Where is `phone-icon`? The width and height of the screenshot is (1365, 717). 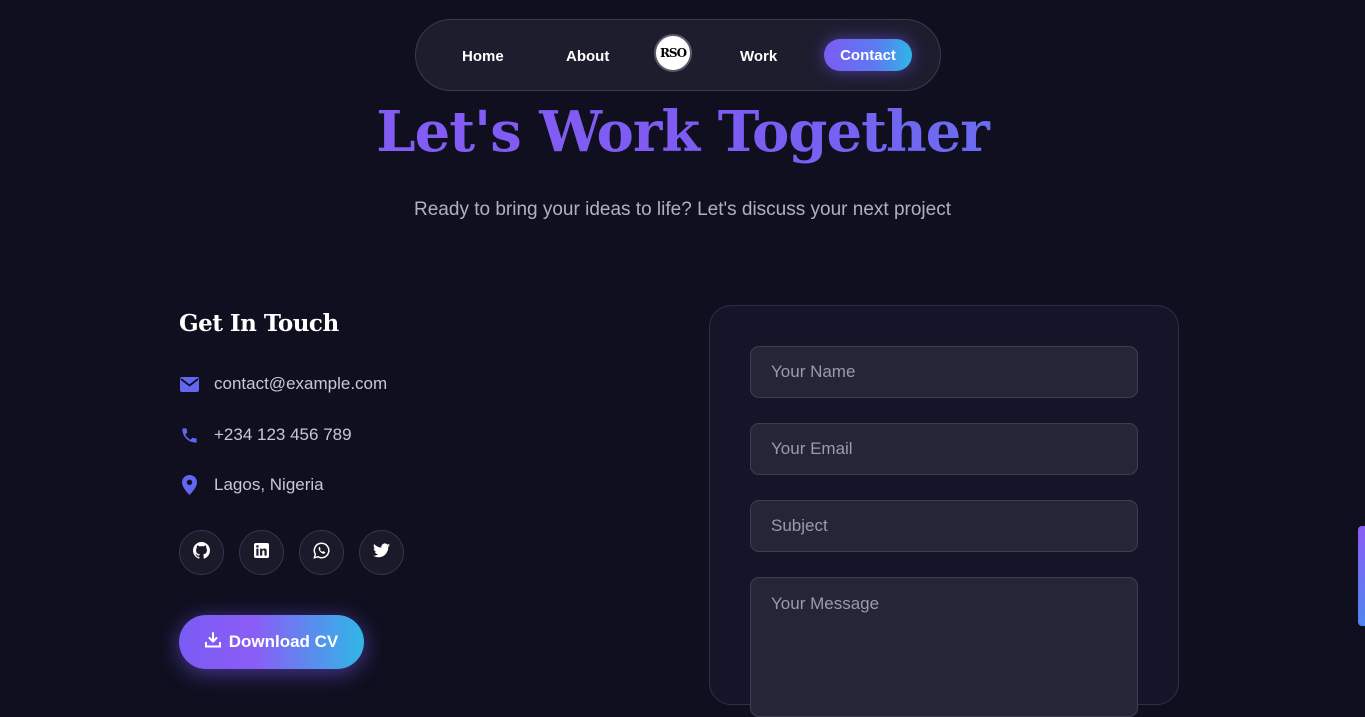
phone-icon is located at coordinates (189, 435).